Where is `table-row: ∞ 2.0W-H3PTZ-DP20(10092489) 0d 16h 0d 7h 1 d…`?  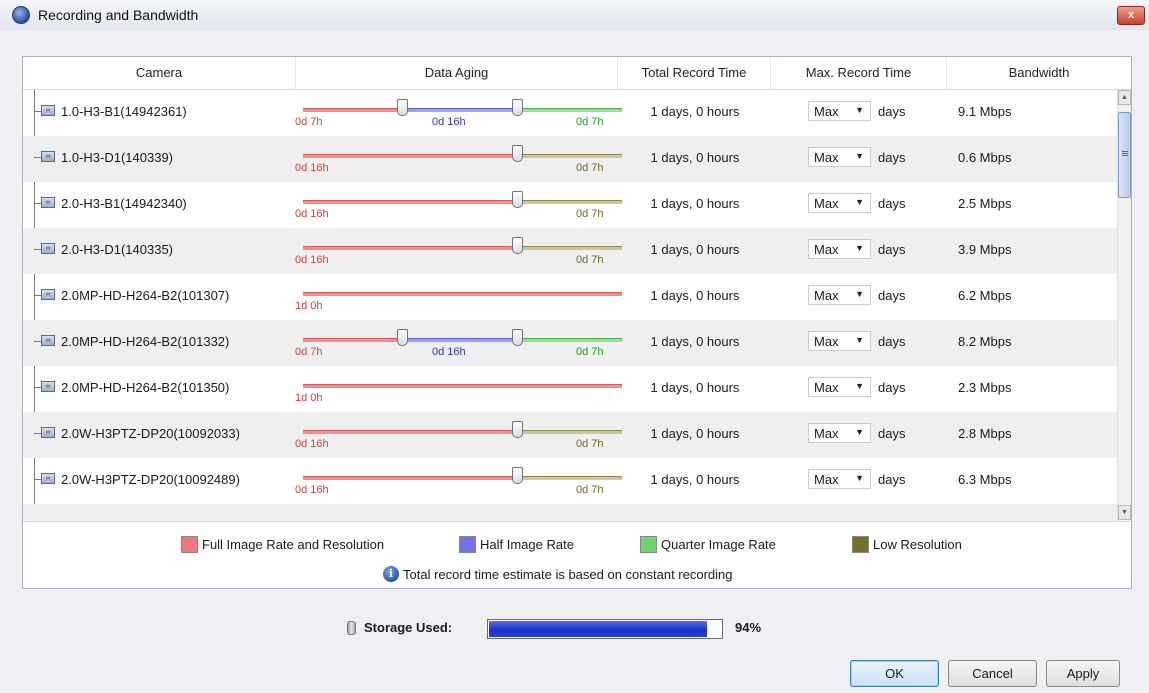 table-row: ∞ 2.0W-H3PTZ-DP20(10092489) 0d 16h 0d 7h 1 d… is located at coordinates (570, 481).